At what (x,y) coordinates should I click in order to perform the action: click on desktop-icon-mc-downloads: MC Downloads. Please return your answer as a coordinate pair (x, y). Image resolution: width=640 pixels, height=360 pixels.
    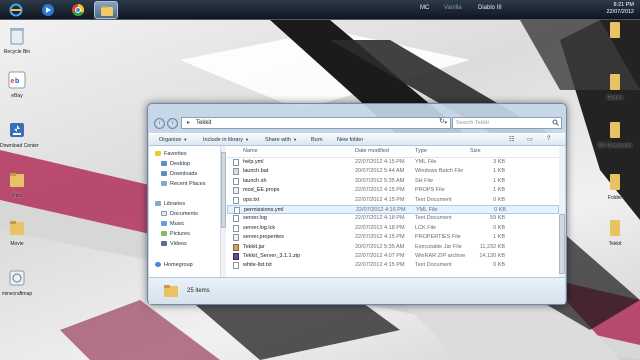
    Looking at the image, I should click on (615, 134).